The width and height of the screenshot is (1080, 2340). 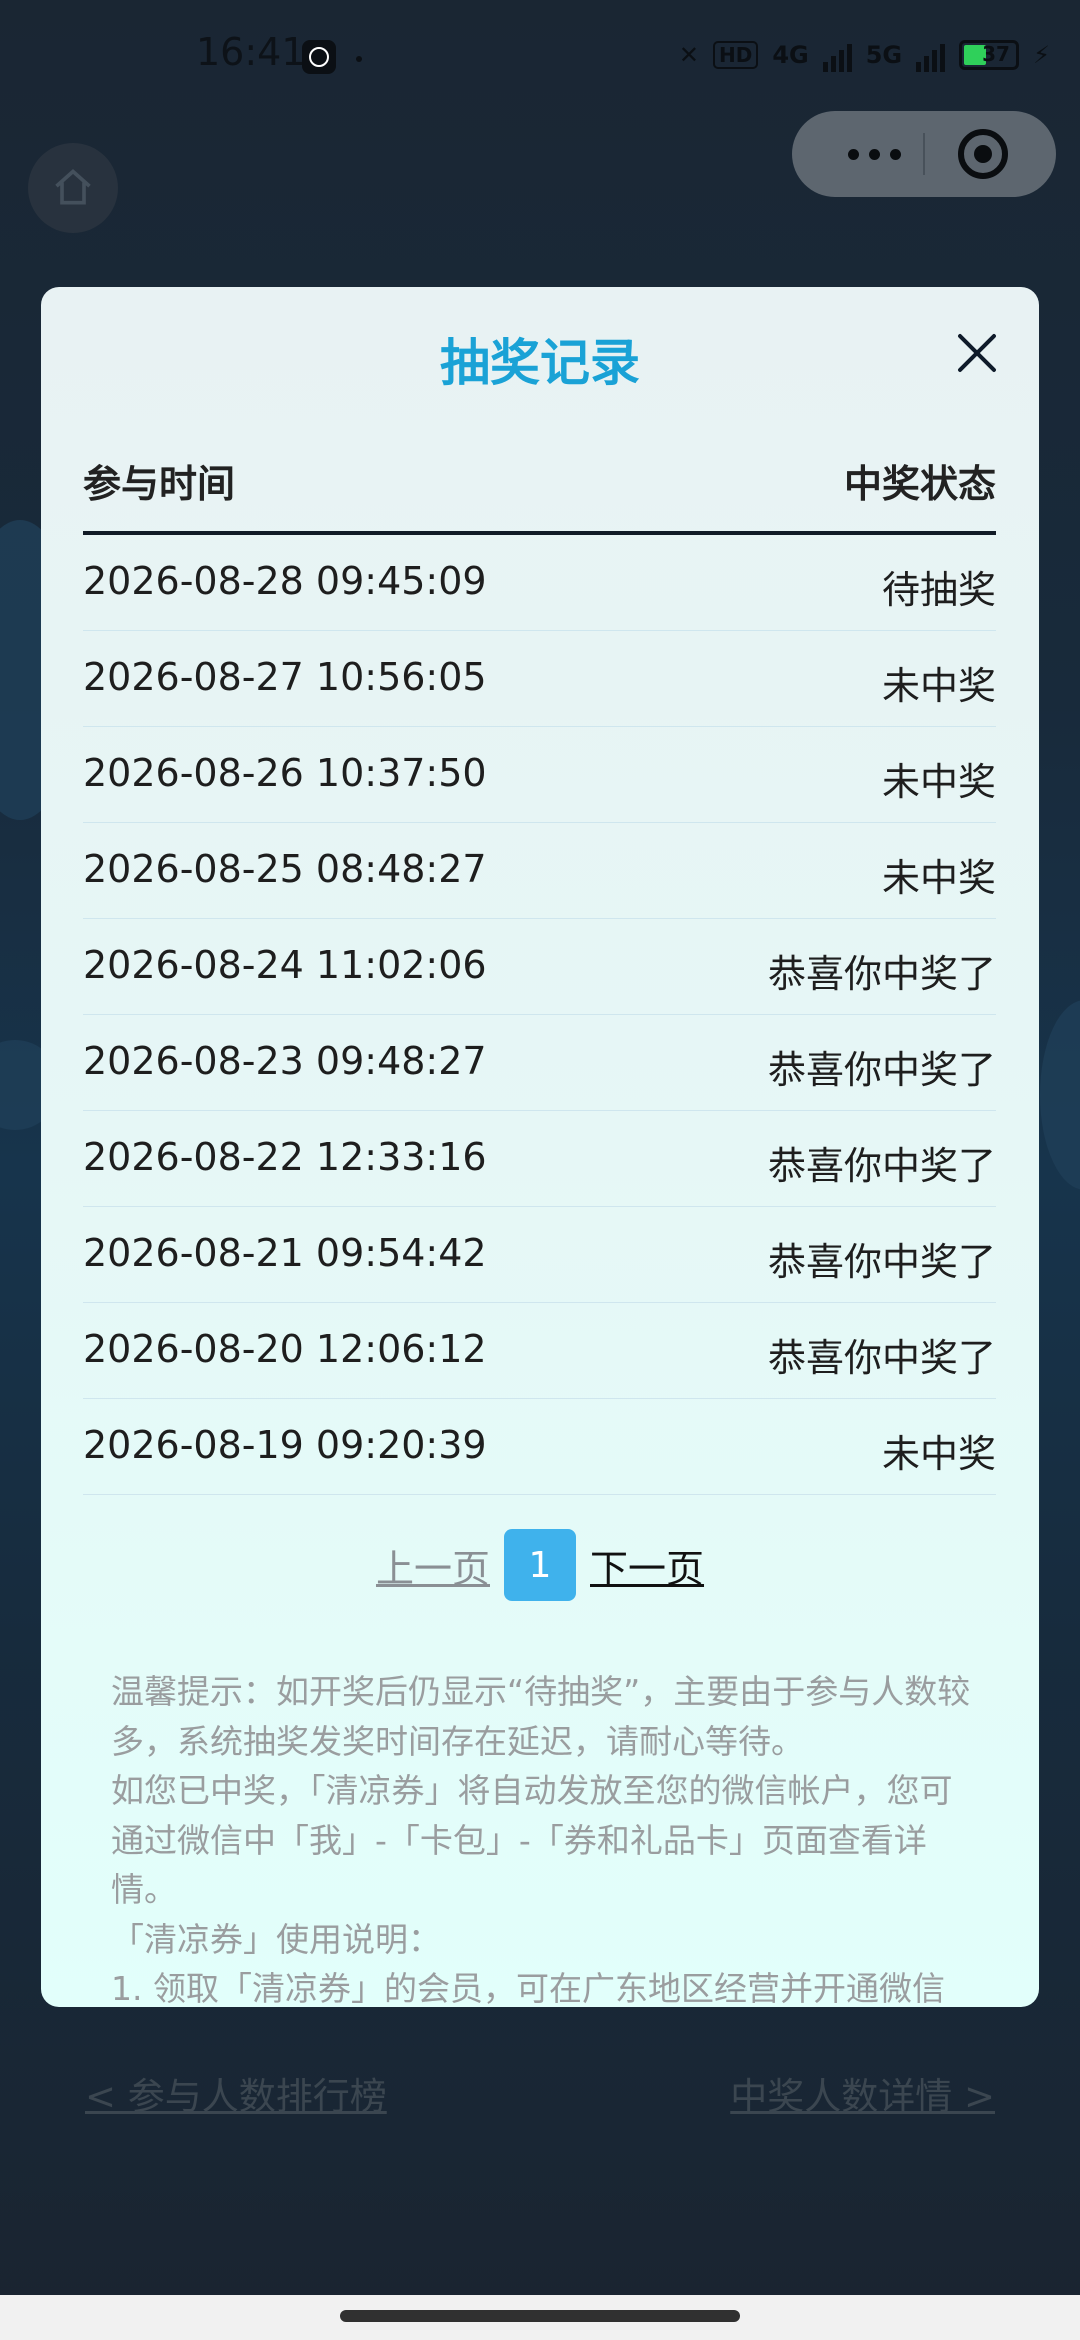 I want to click on tip-paragraph: 「清凉券」使用说明：, so click(x=276, y=1939).